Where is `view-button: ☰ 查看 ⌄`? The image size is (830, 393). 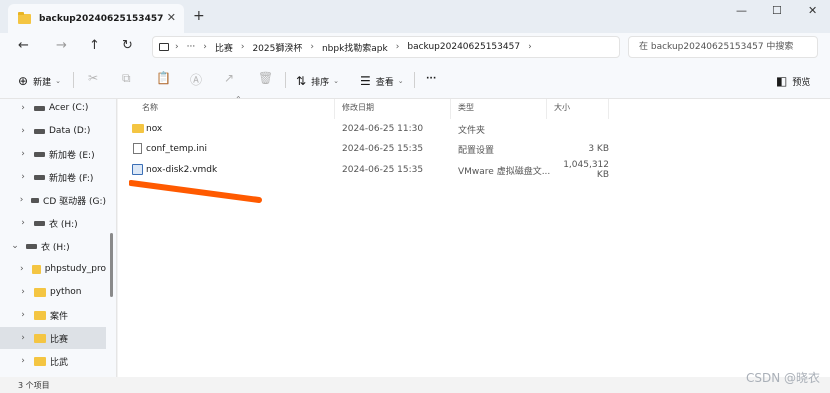 view-button: ☰ 查看 ⌄ is located at coordinates (382, 81).